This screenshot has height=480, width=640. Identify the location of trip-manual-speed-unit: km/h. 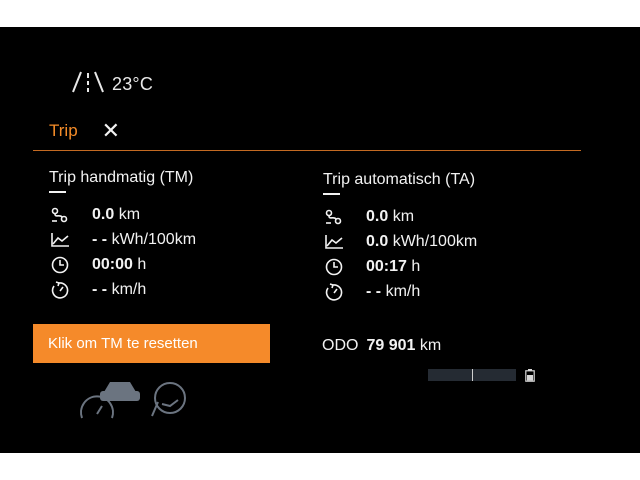
(129, 289).